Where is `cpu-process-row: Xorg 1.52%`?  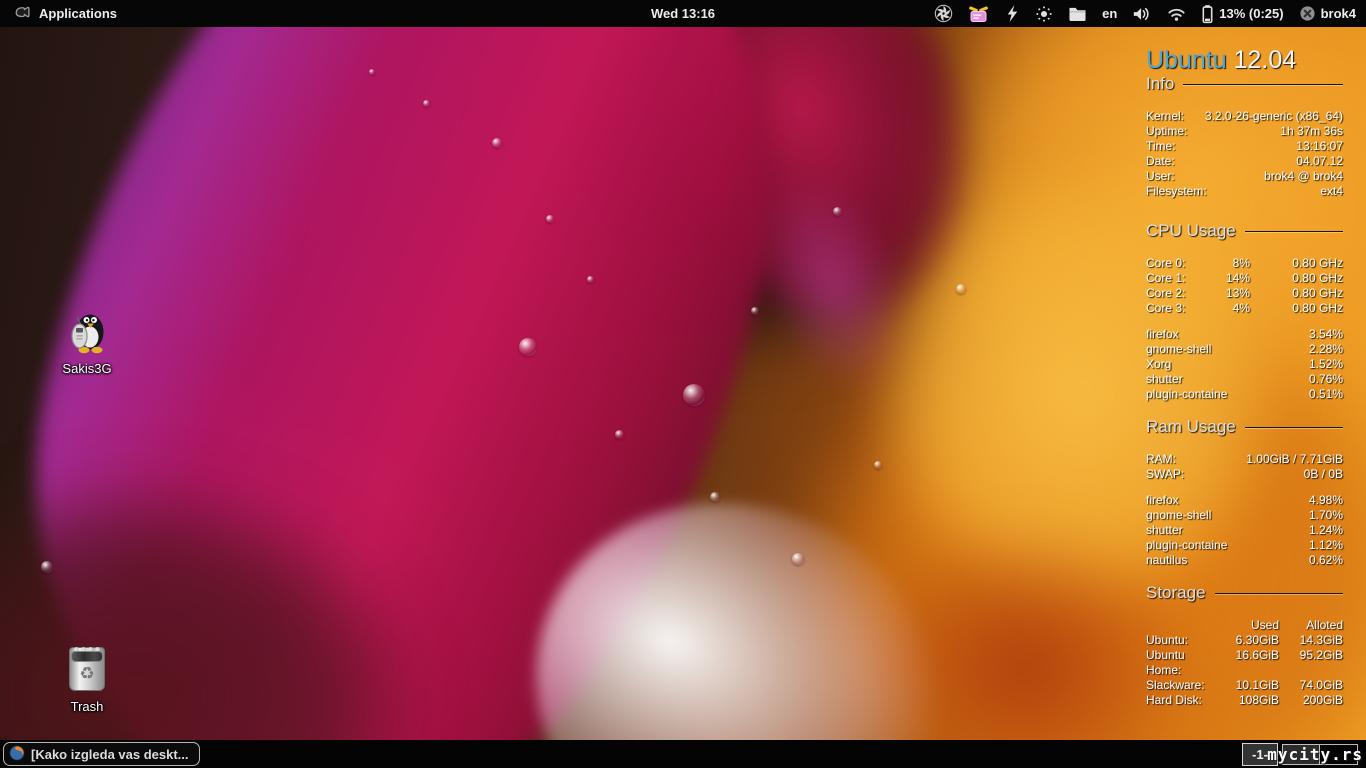
cpu-process-row: Xorg 1.52% is located at coordinates (1244, 364).